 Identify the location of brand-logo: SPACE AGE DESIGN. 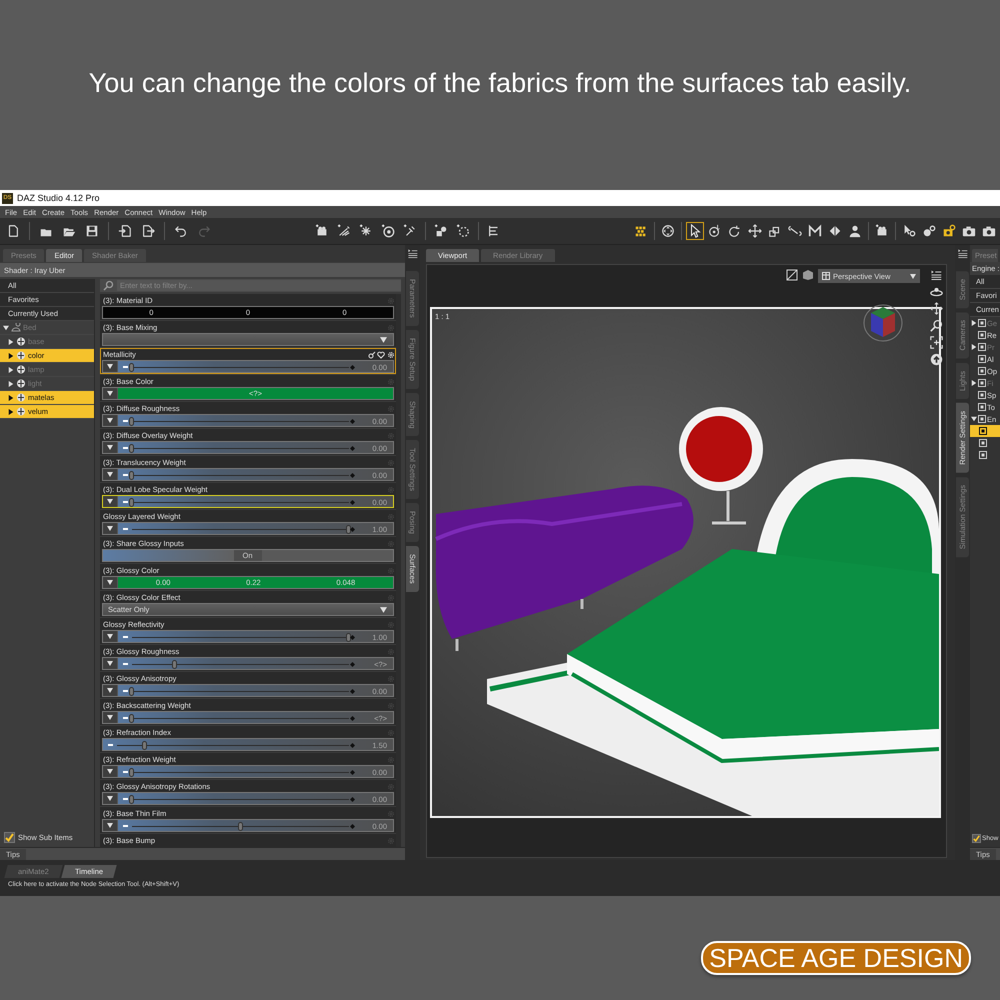
(836, 958).